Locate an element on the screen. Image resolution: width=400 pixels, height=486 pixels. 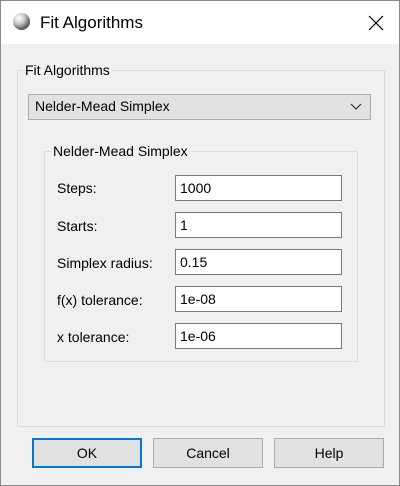
cancel-button: Cancel is located at coordinates (208, 453).